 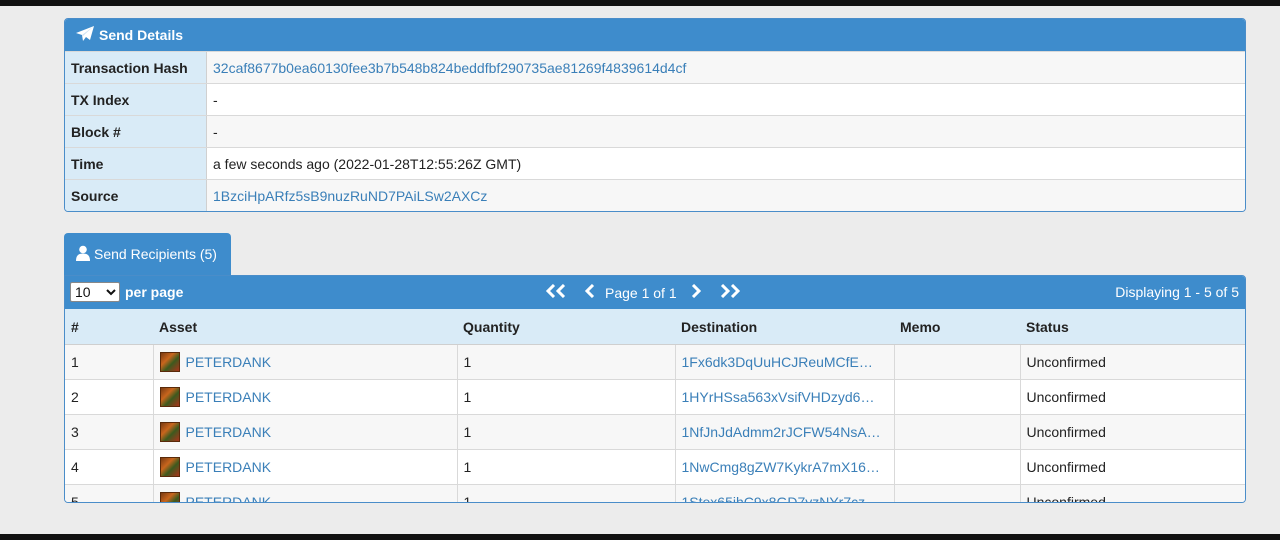 I want to click on detail-label: TX Index, so click(x=136, y=99).